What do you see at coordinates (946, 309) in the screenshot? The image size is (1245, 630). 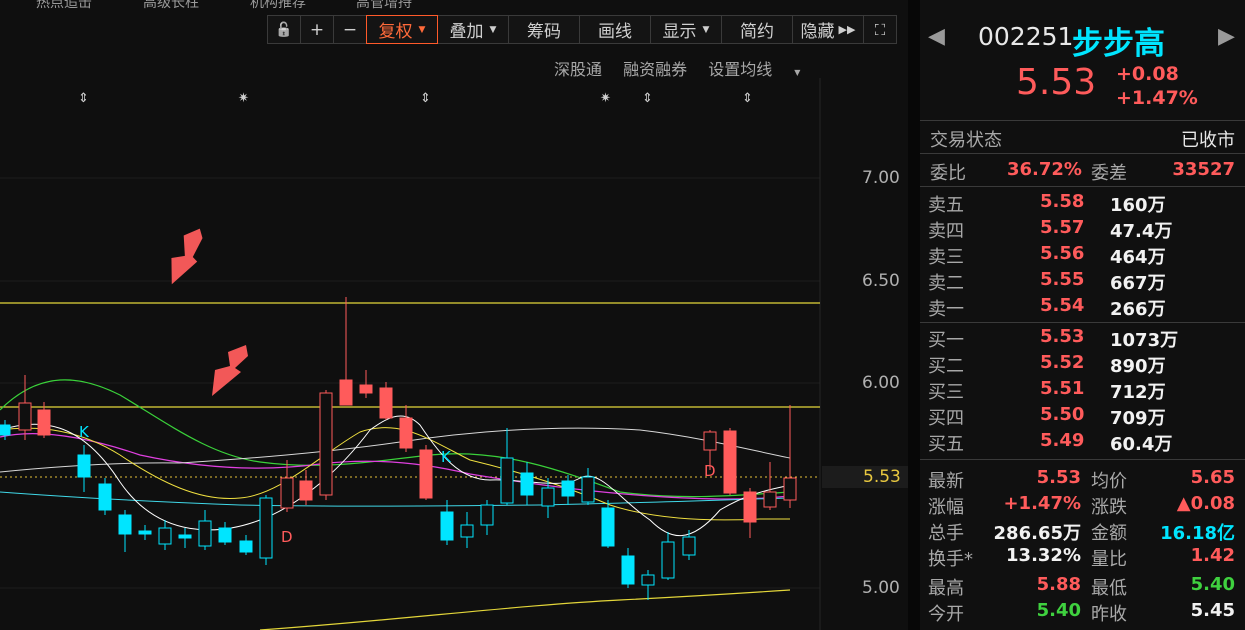 I see `ask-label: 卖一` at bounding box center [946, 309].